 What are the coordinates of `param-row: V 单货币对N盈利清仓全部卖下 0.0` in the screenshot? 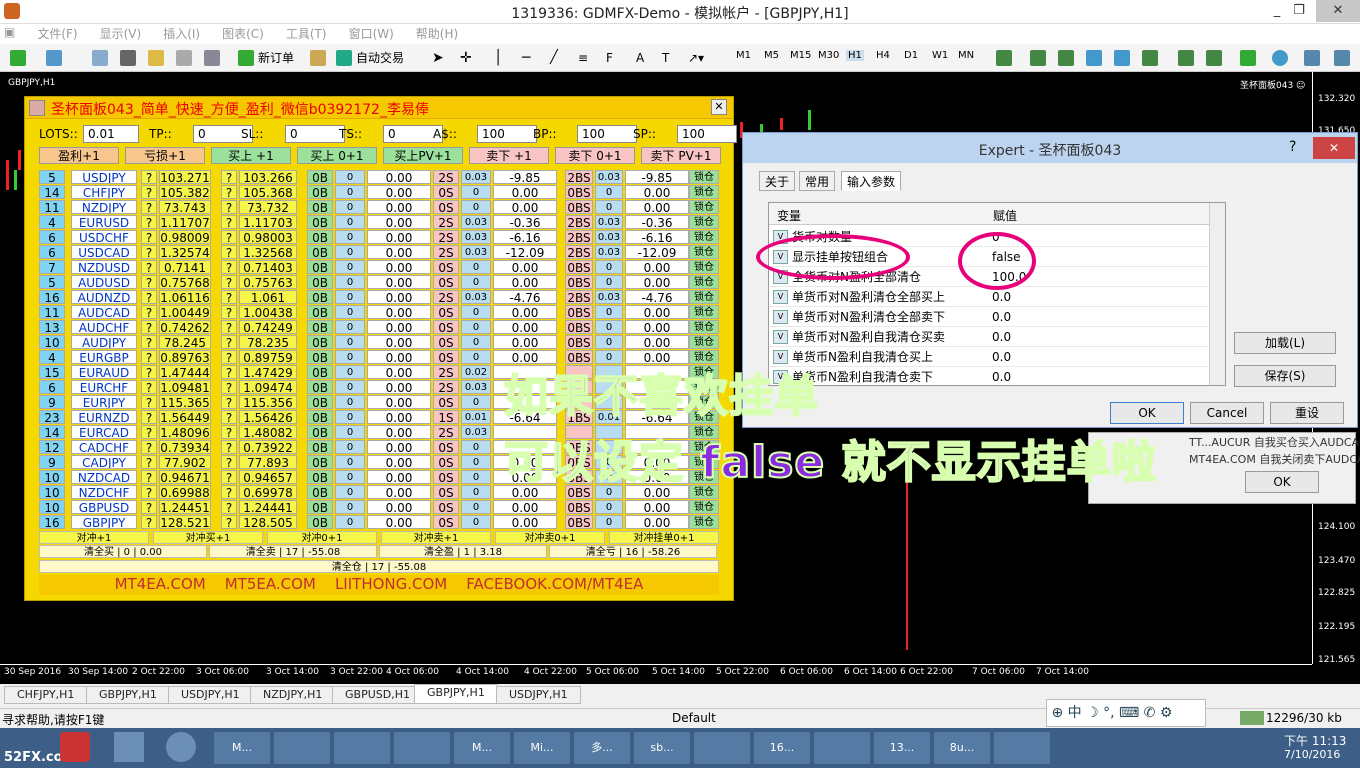 It's located at (989, 317).